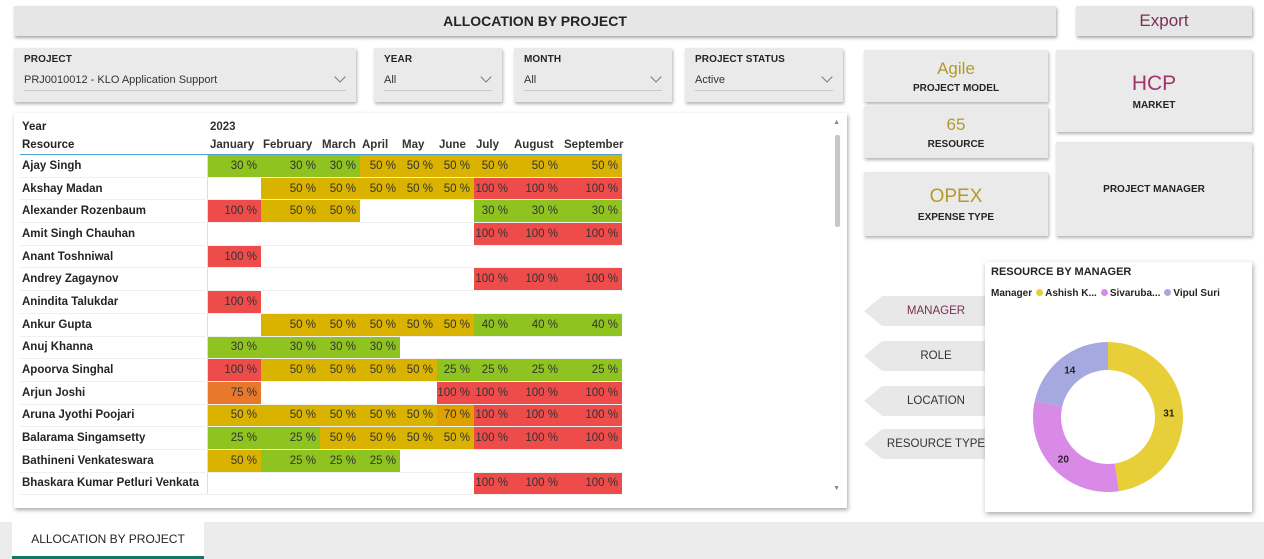  I want to click on resource-caption: RESOURCE, so click(956, 144).